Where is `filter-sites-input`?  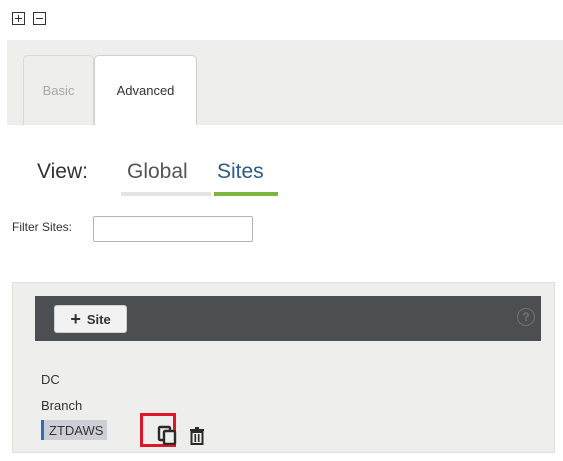
filter-sites-input is located at coordinates (173, 229).